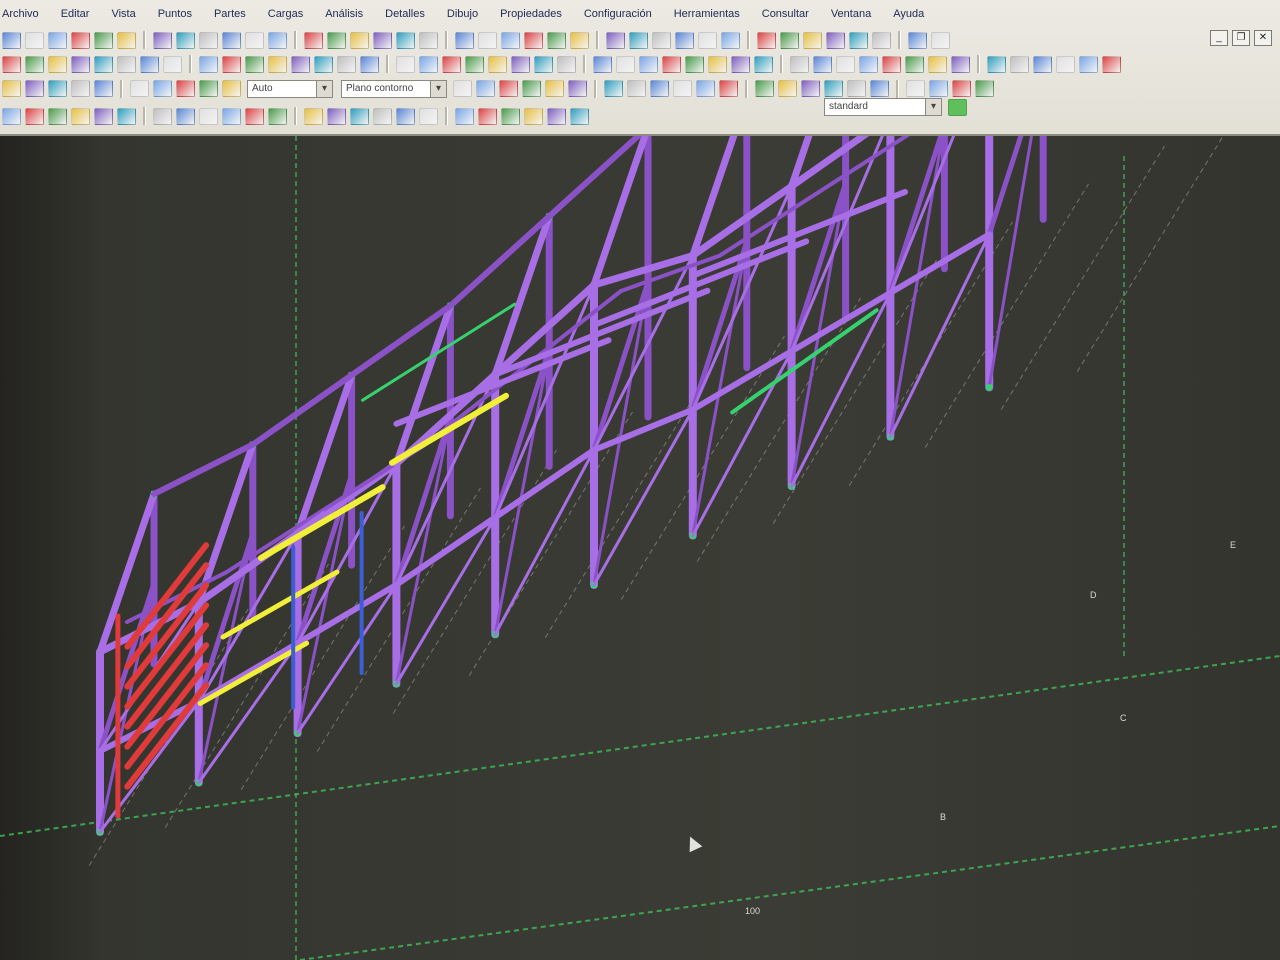 The width and height of the screenshot is (1280, 960). What do you see at coordinates (344, 14) in the screenshot?
I see `menu-analisis: Análisis` at bounding box center [344, 14].